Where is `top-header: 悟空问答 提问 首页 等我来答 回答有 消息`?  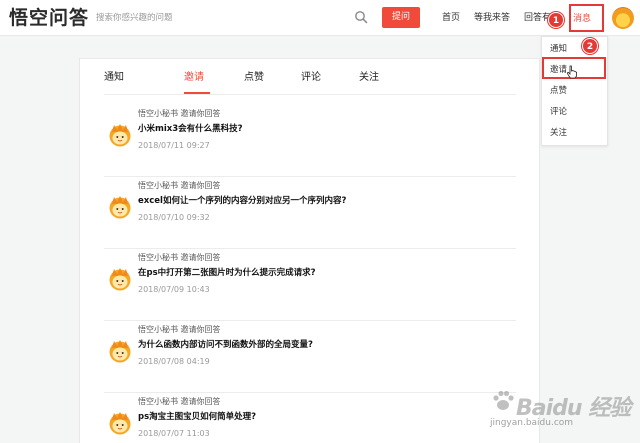
top-header: 悟空问答 提问 首页 等我来答 回答有 消息 is located at coordinates (320, 18).